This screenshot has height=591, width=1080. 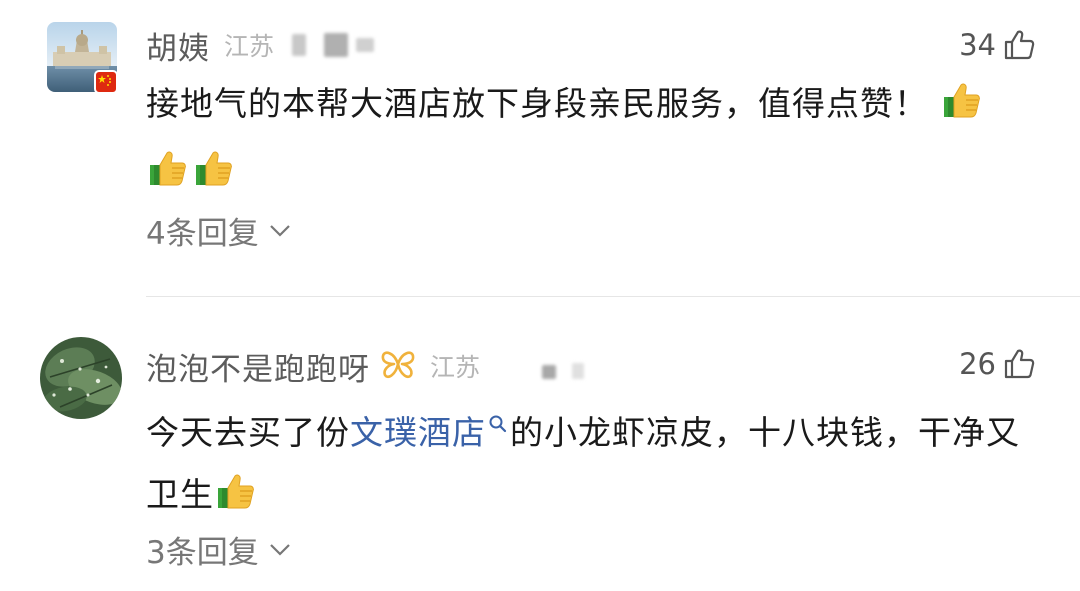 I want to click on like-count: 26, so click(x=977, y=364).